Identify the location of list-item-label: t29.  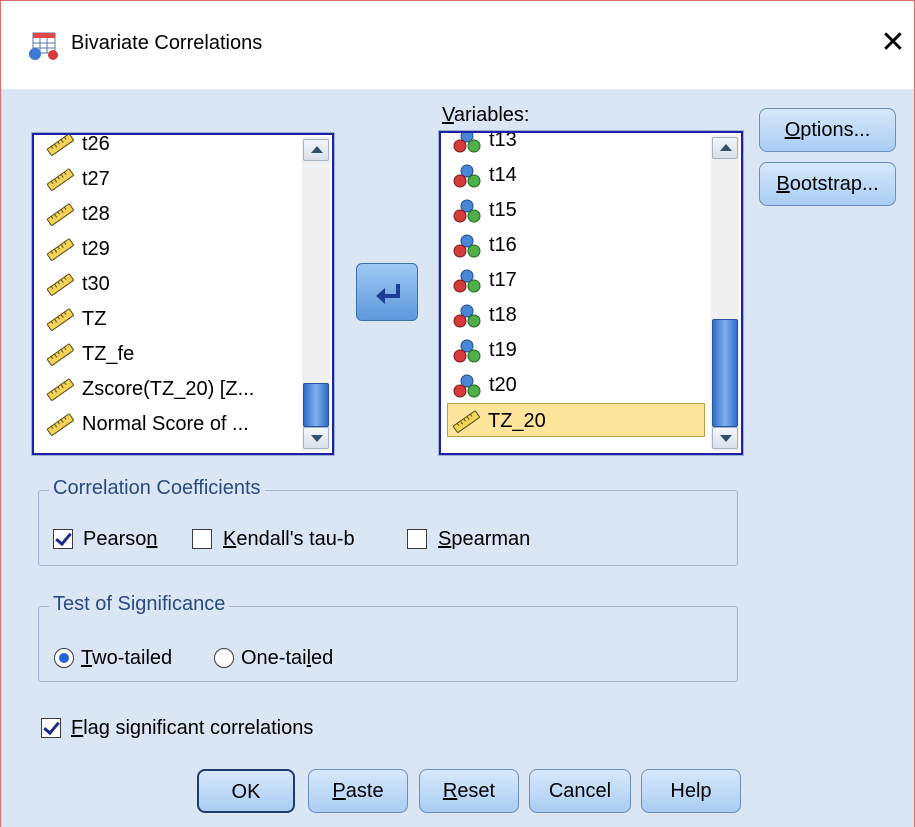
(96, 249).